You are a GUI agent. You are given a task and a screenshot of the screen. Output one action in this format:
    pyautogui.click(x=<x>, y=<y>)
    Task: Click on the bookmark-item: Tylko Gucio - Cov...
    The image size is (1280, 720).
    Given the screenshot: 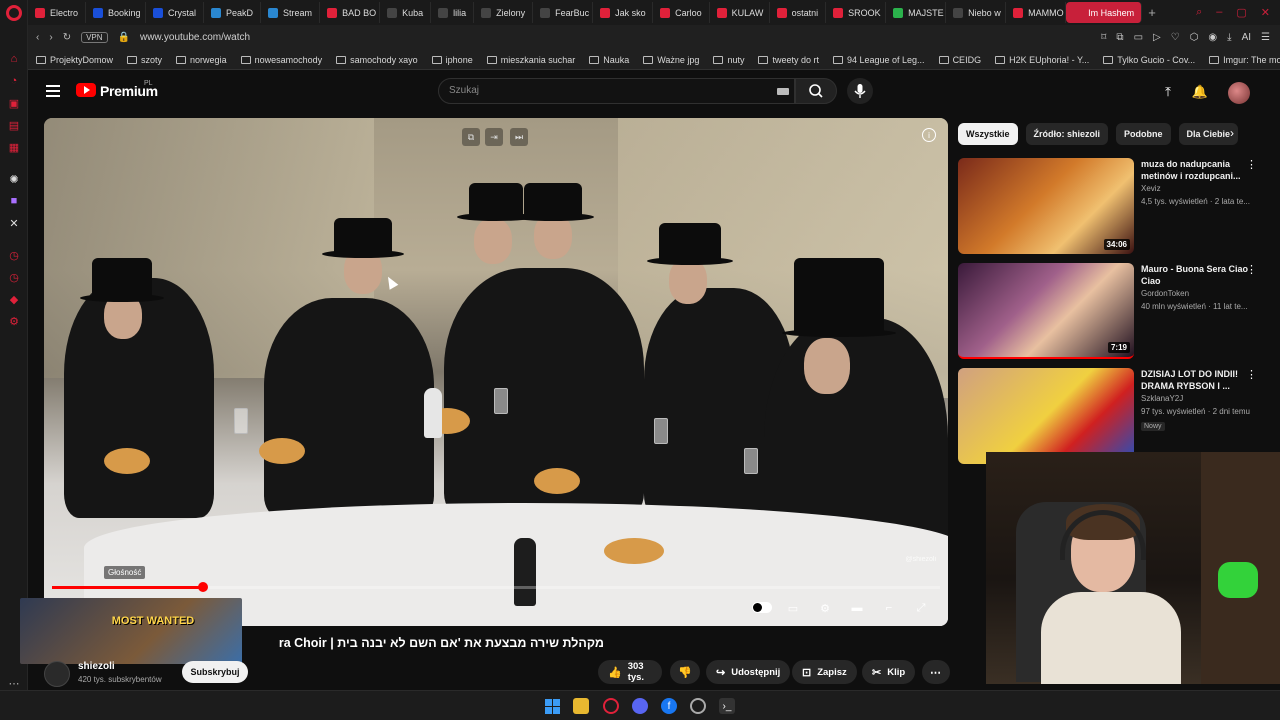 What is the action you would take?
    pyautogui.click(x=1149, y=60)
    